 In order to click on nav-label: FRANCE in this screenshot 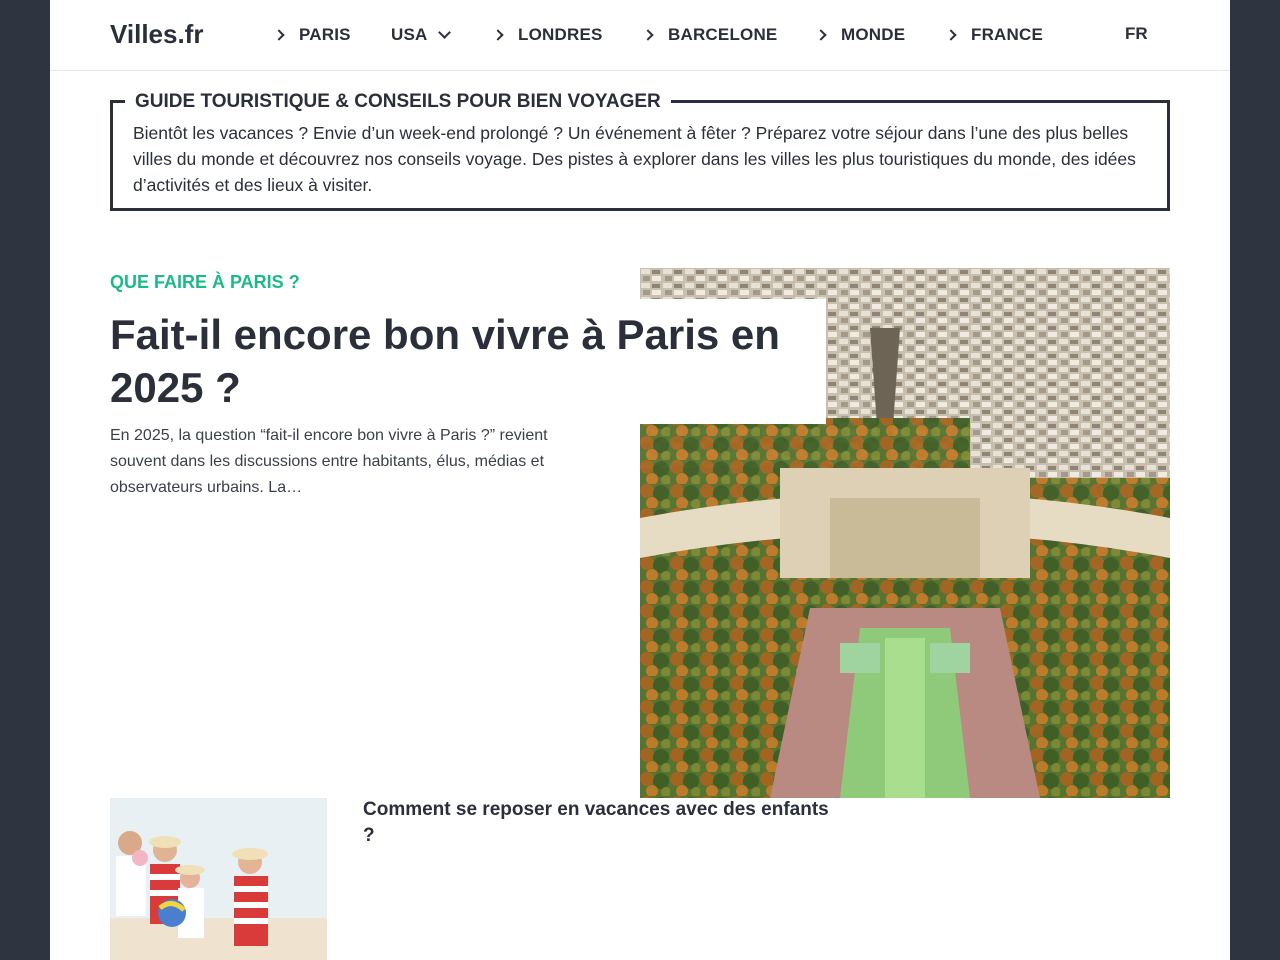, I will do `click(1007, 34)`.